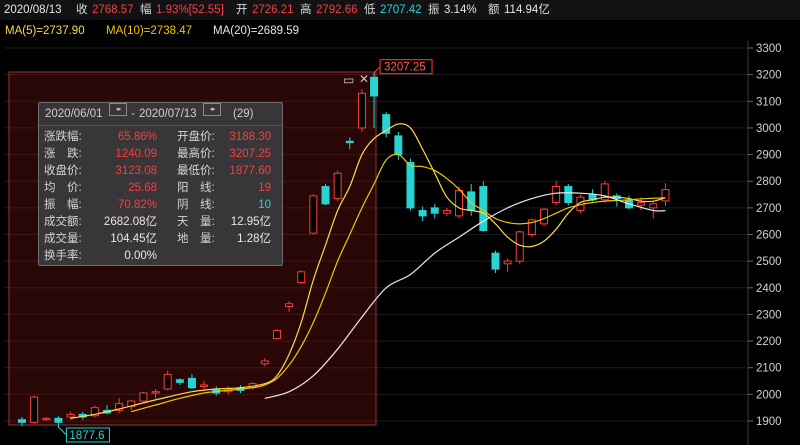 Image resolution: width=800 pixels, height=445 pixels. I want to click on stats-row: 收盘价: 3123.08 最低价: 1877.60, so click(160, 171).